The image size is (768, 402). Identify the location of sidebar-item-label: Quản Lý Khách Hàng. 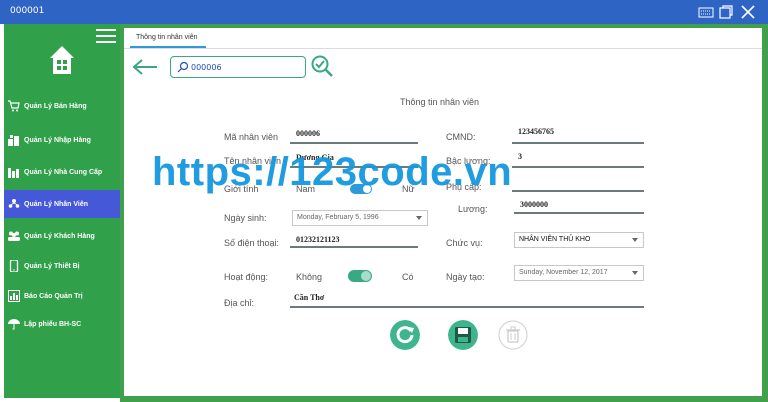
(59, 236).